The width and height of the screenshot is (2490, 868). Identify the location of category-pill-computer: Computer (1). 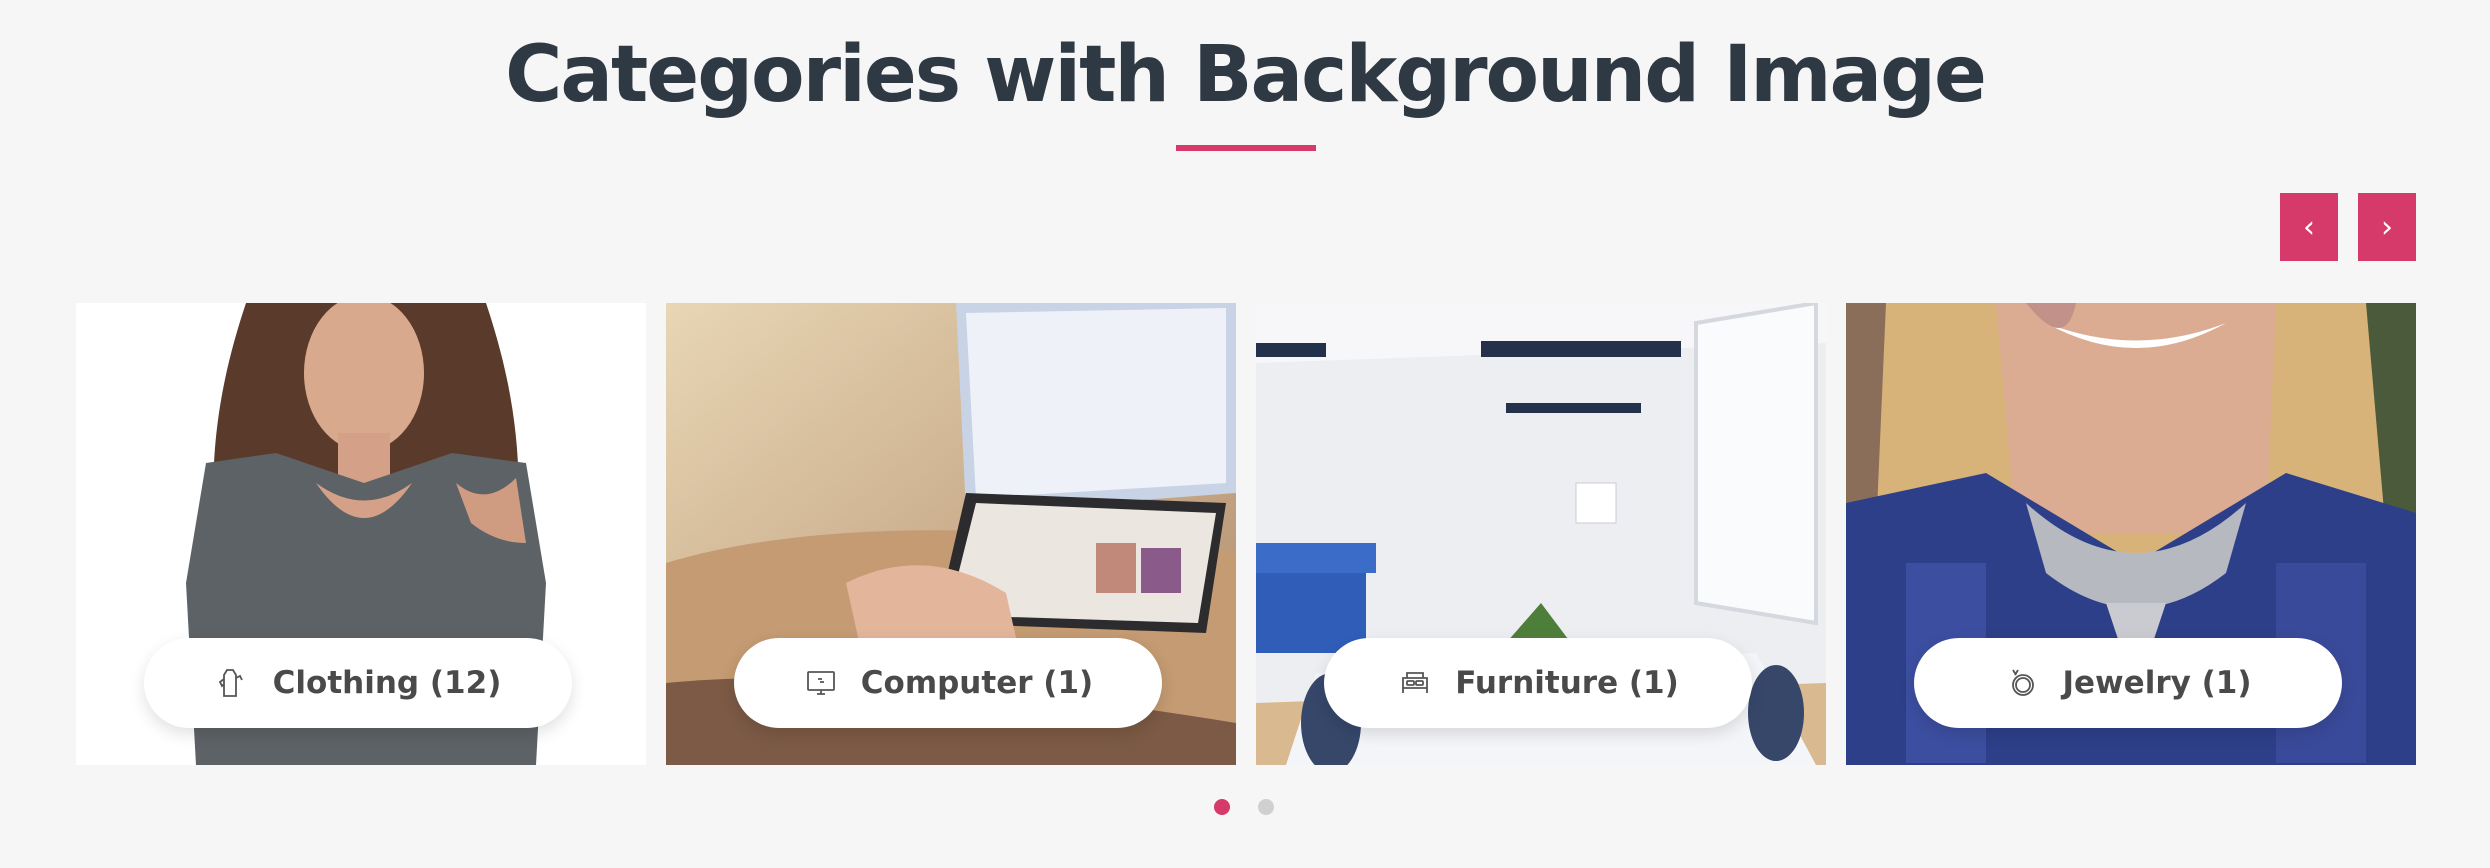
(948, 683).